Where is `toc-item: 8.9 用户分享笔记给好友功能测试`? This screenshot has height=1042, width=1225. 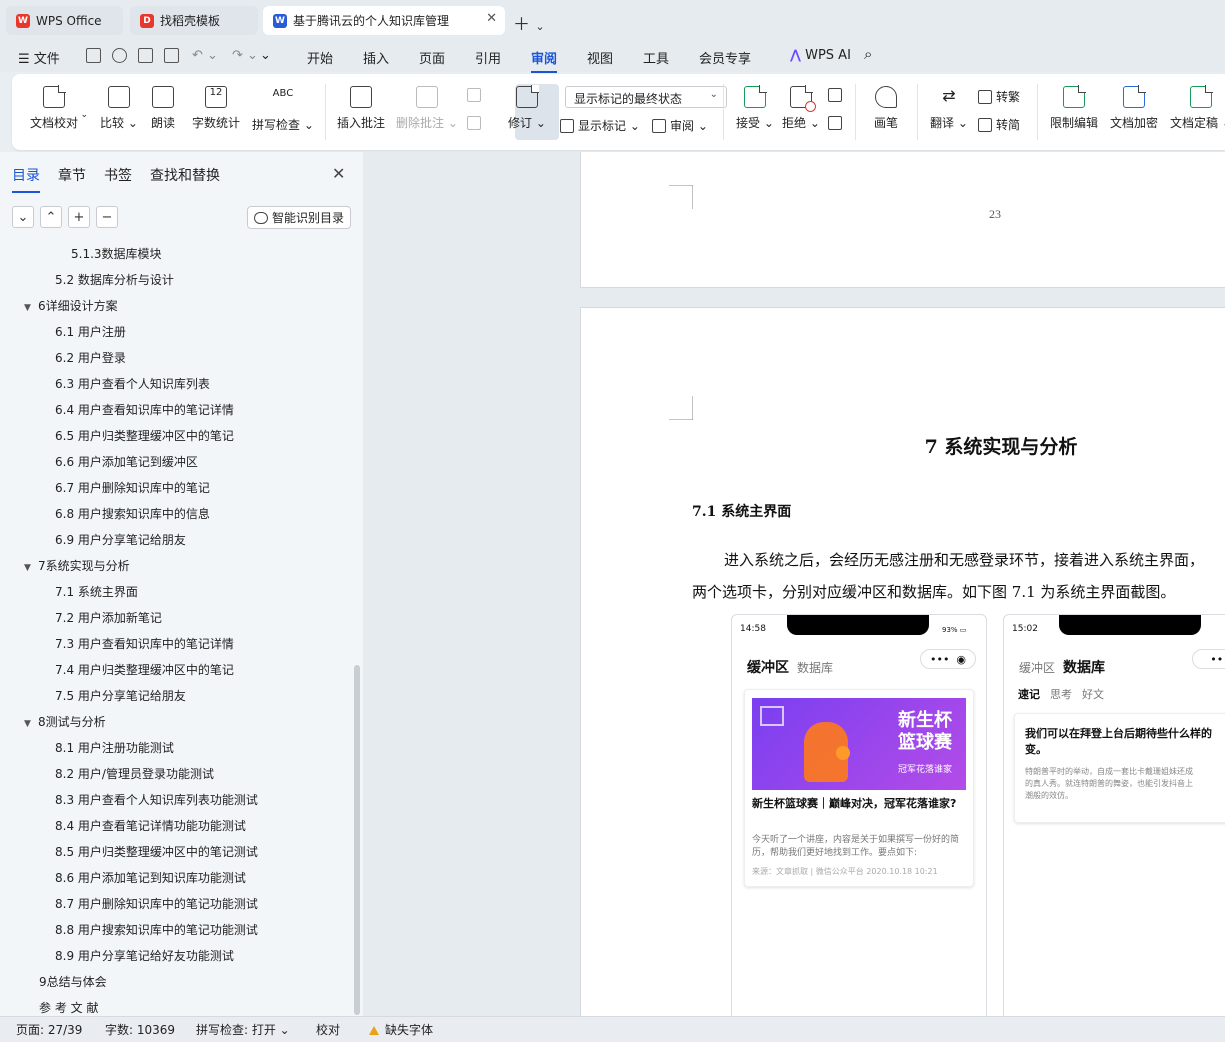 toc-item: 8.9 用户分享笔记给好友功能测试 is located at coordinates (144, 955).